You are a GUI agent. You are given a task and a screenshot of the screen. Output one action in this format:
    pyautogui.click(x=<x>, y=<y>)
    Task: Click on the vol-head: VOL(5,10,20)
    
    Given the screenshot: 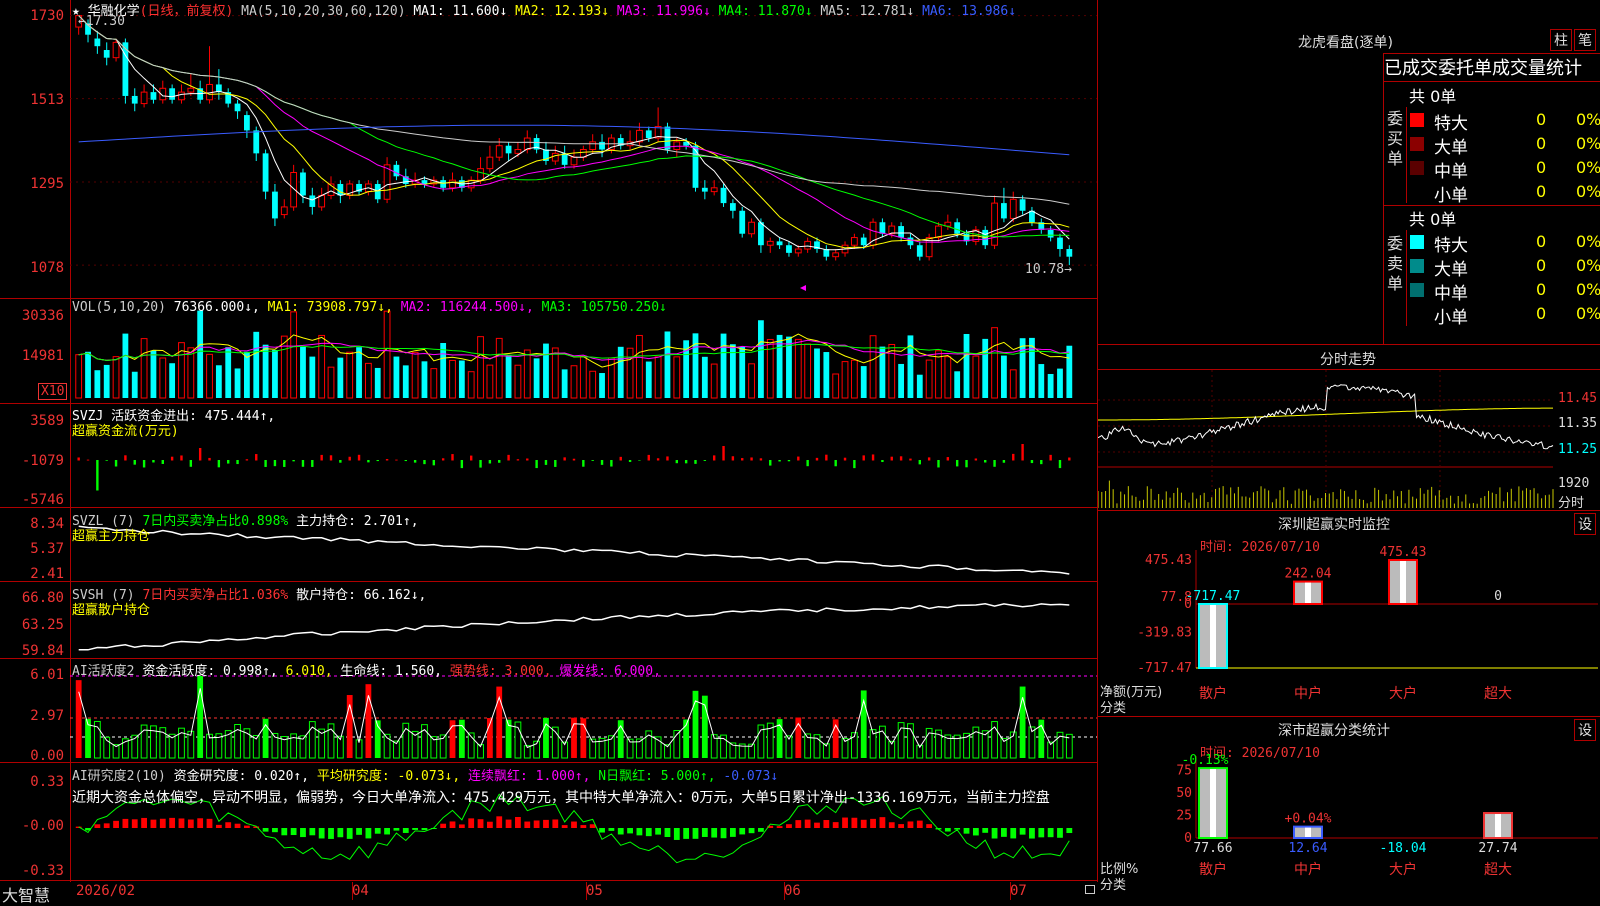 What is the action you would take?
    pyautogui.click(x=119, y=307)
    